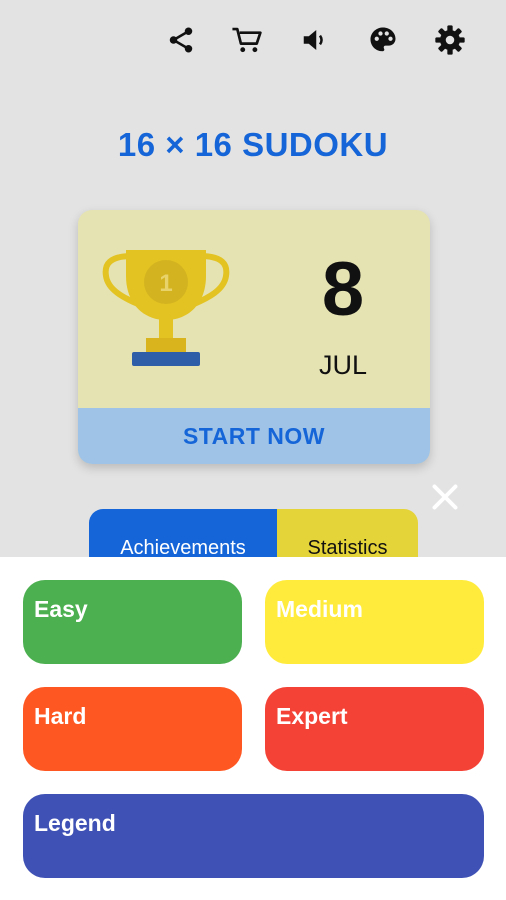  What do you see at coordinates (181, 40) in the screenshot?
I see `share-icon` at bounding box center [181, 40].